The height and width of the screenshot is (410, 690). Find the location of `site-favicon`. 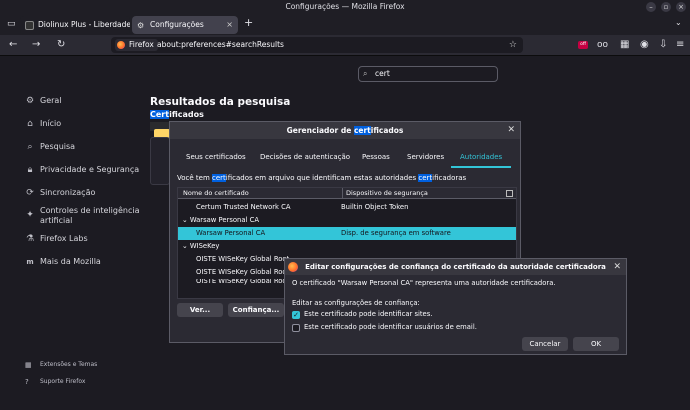

site-favicon is located at coordinates (29, 25).